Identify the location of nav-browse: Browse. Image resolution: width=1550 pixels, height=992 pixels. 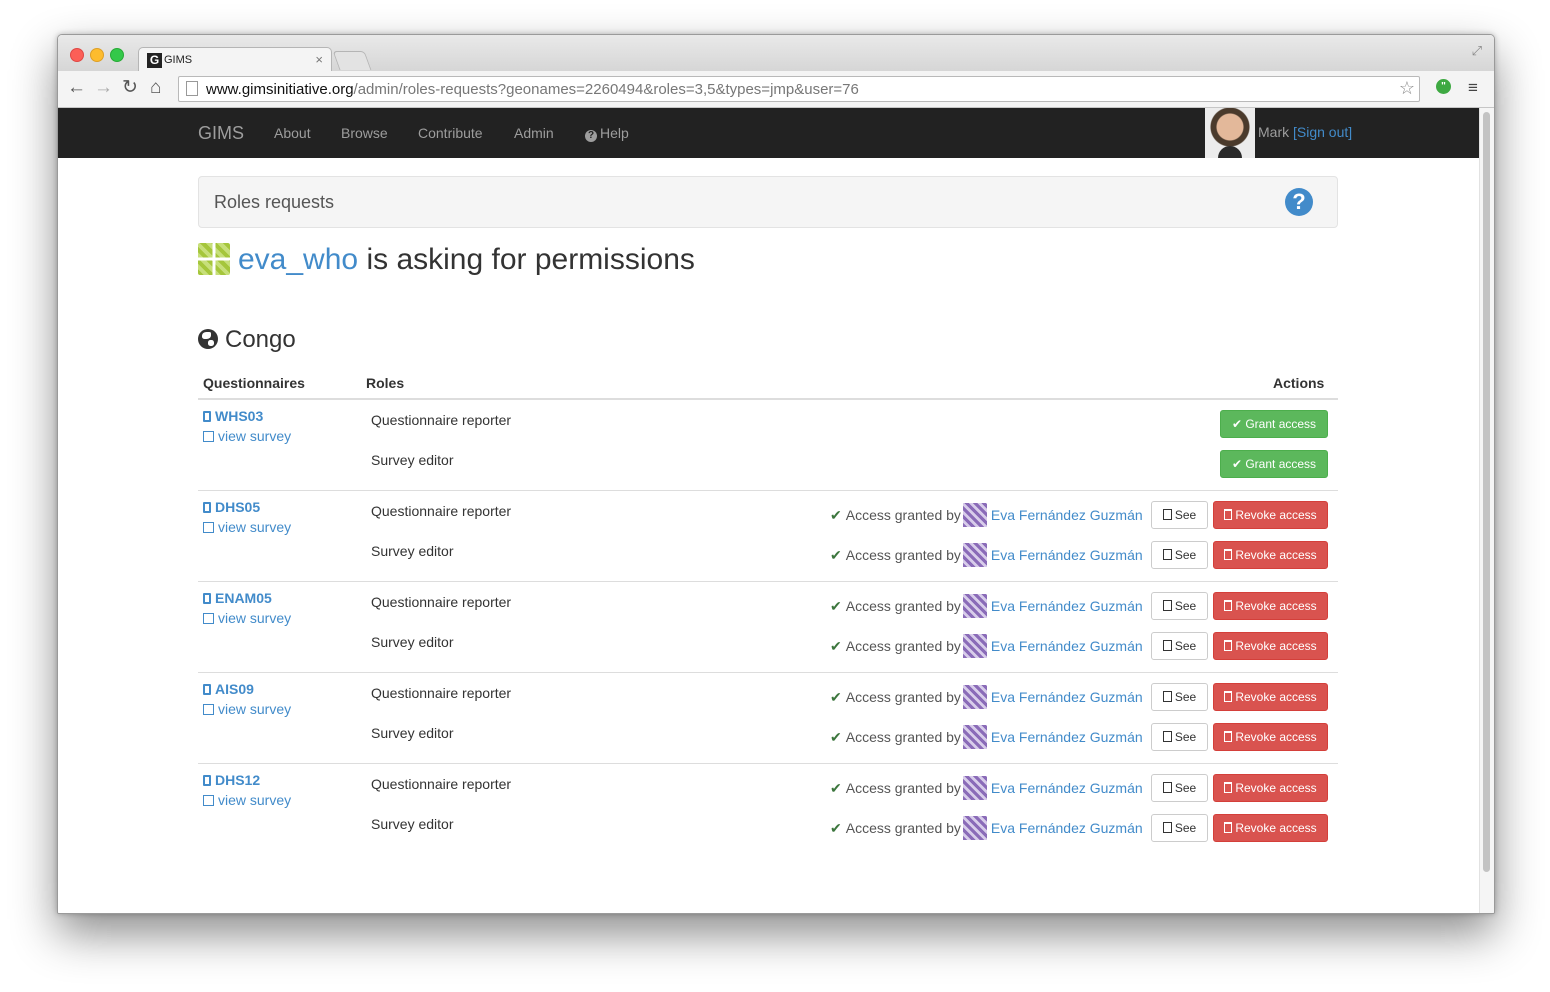
(364, 133).